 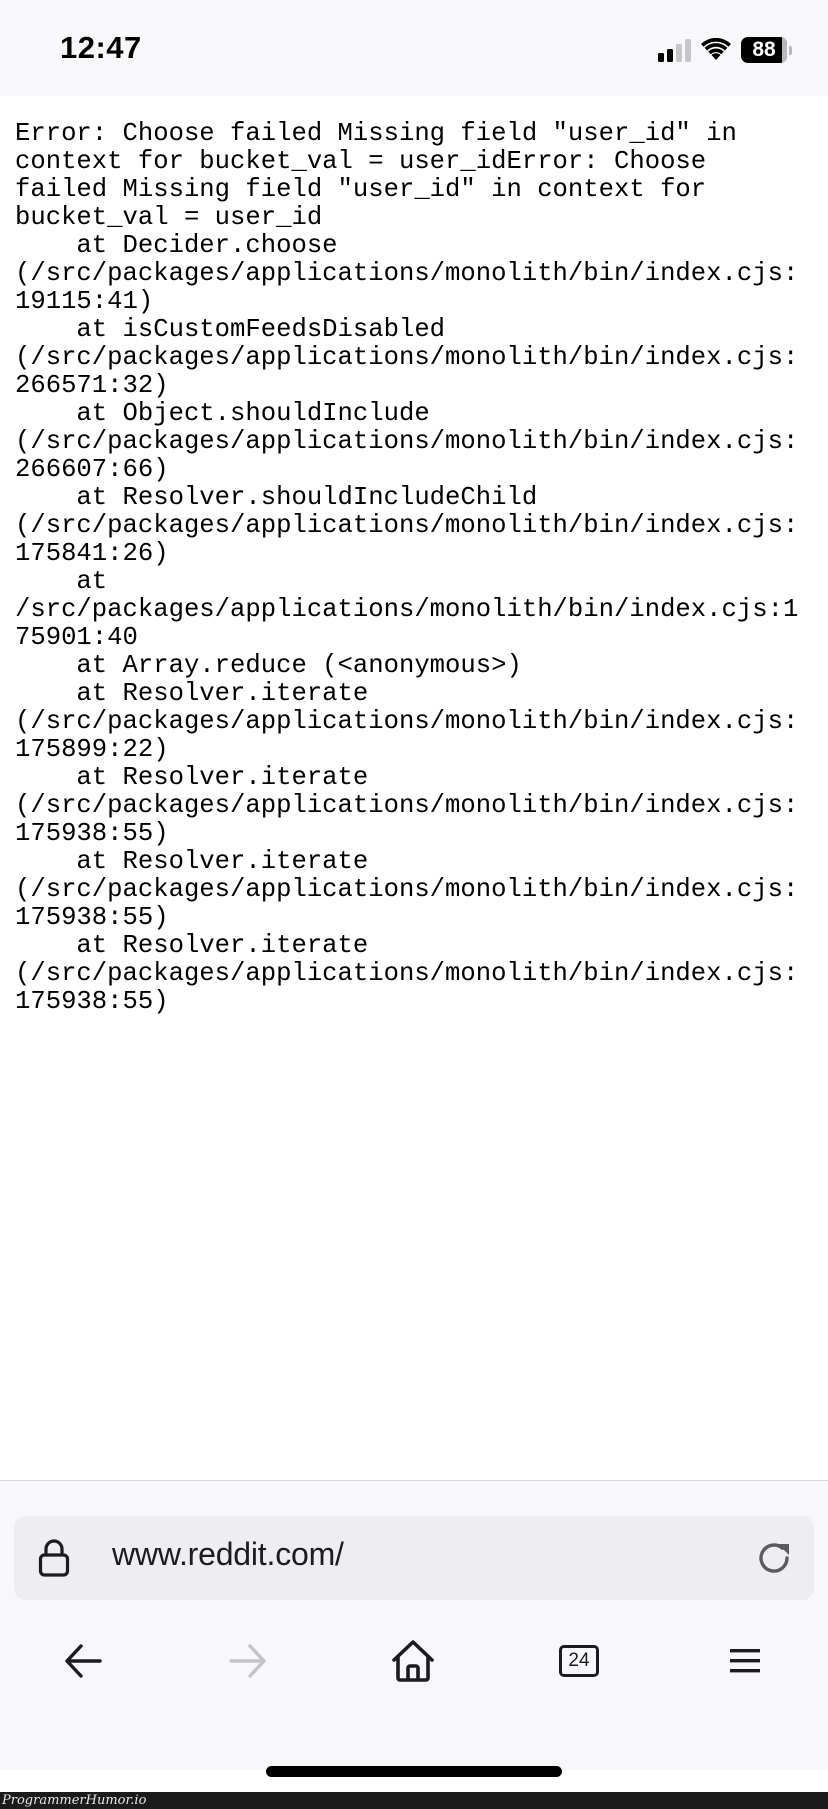 What do you see at coordinates (414, 1771) in the screenshot?
I see `home-indicator` at bounding box center [414, 1771].